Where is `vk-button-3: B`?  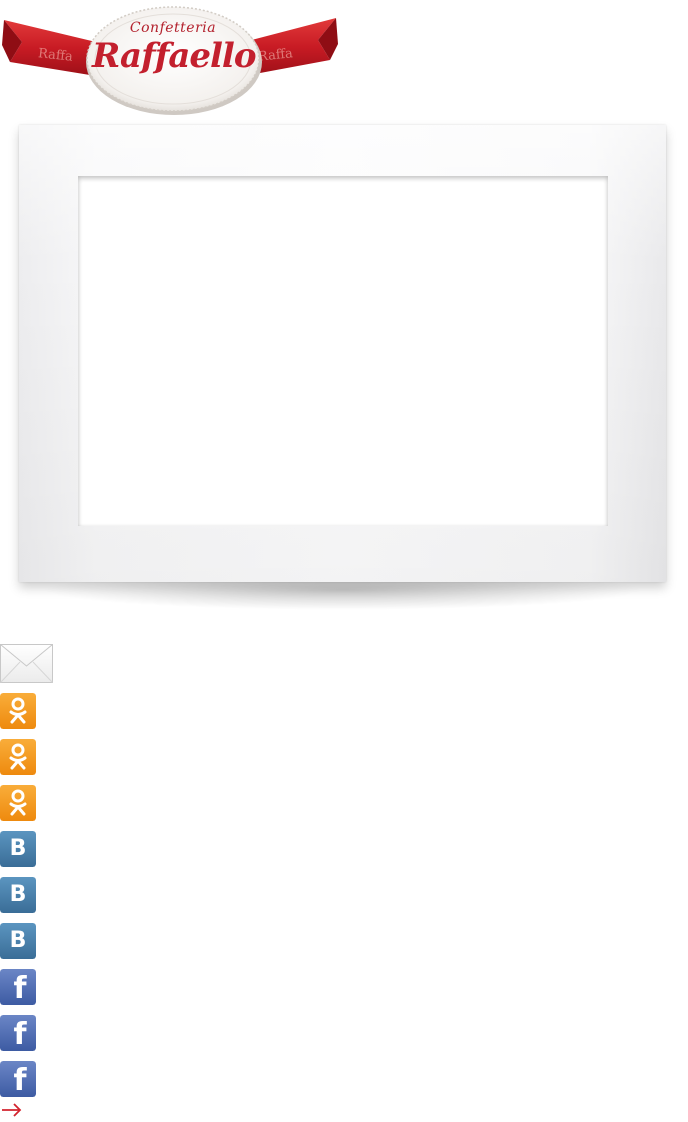
vk-button-3: B is located at coordinates (18, 941).